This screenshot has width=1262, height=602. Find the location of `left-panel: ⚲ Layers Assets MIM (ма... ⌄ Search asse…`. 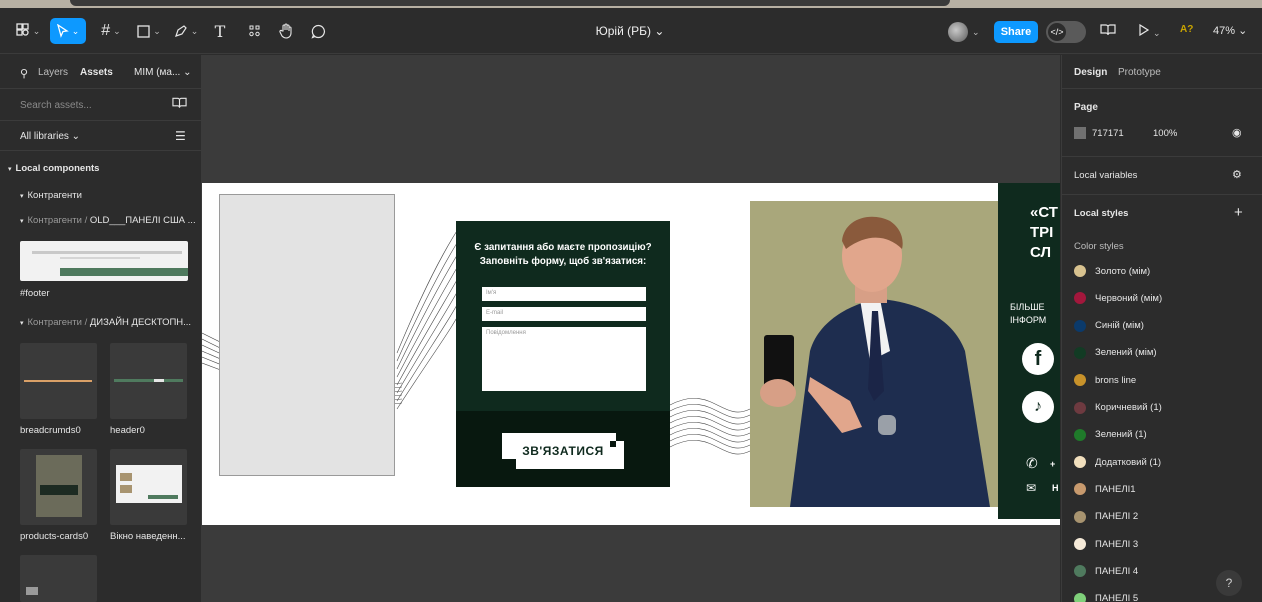

left-panel: ⚲ Layers Assets MIM (ма... ⌄ Search asse… is located at coordinates (101, 328).